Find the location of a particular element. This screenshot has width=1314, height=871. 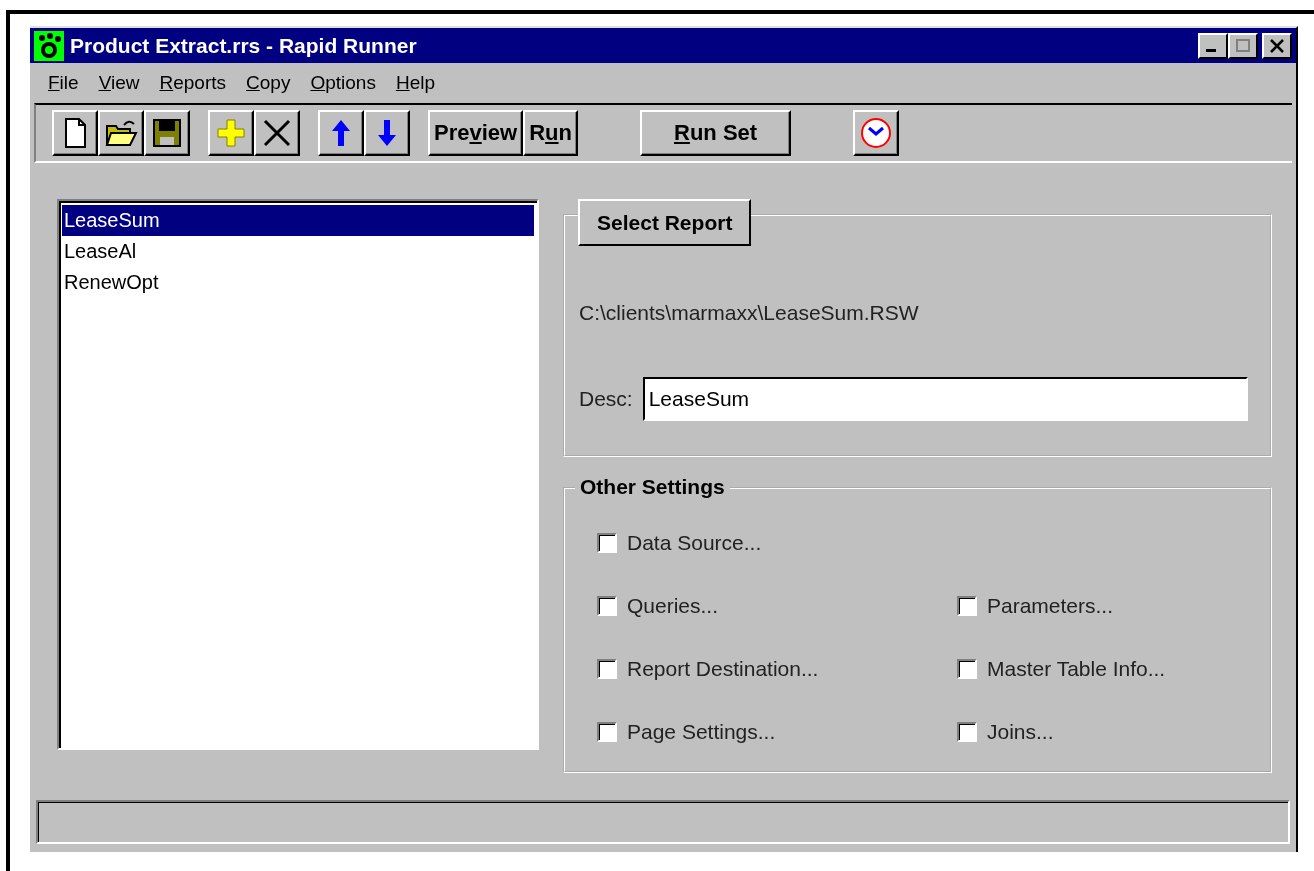

desc-field: LeaseSum is located at coordinates (945, 399).